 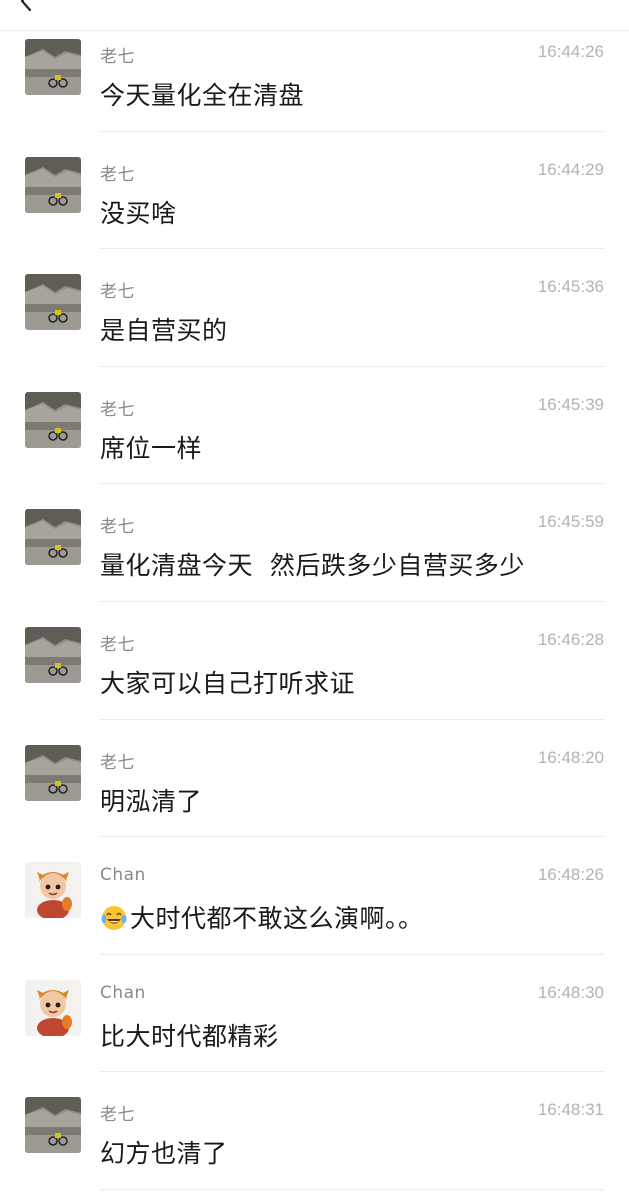 I want to click on message-item: 老七 16:48:20 明泓清了, so click(x=314, y=779).